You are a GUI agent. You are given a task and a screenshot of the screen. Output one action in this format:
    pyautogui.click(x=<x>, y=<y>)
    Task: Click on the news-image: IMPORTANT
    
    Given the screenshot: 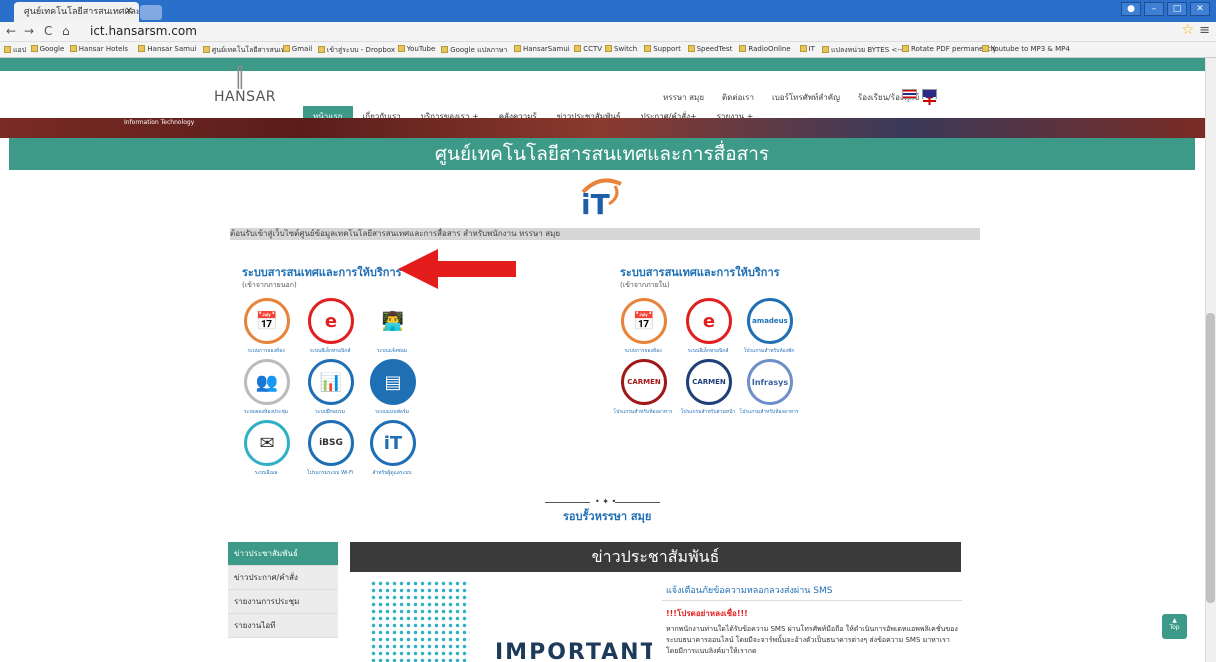 What is the action you would take?
    pyautogui.click(x=501, y=621)
    